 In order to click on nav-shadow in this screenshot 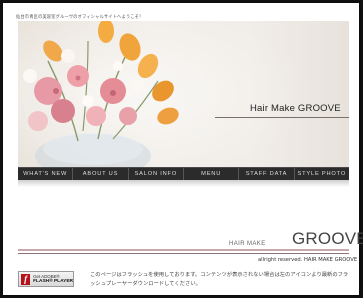, I will do `click(183, 183)`.